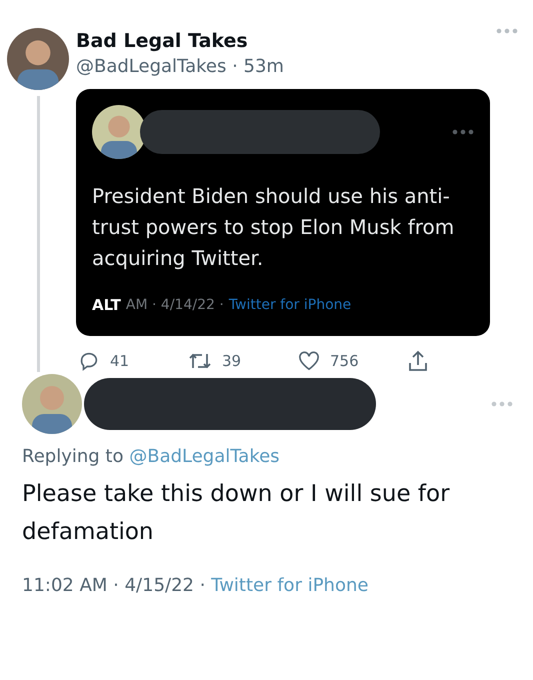 The width and height of the screenshot is (533, 680). Describe the element at coordinates (195, 585) in the screenshot. I see `reply-timestamp-line: 11:02 AM · 4/15/22 · Twitter for iPhone` at that location.